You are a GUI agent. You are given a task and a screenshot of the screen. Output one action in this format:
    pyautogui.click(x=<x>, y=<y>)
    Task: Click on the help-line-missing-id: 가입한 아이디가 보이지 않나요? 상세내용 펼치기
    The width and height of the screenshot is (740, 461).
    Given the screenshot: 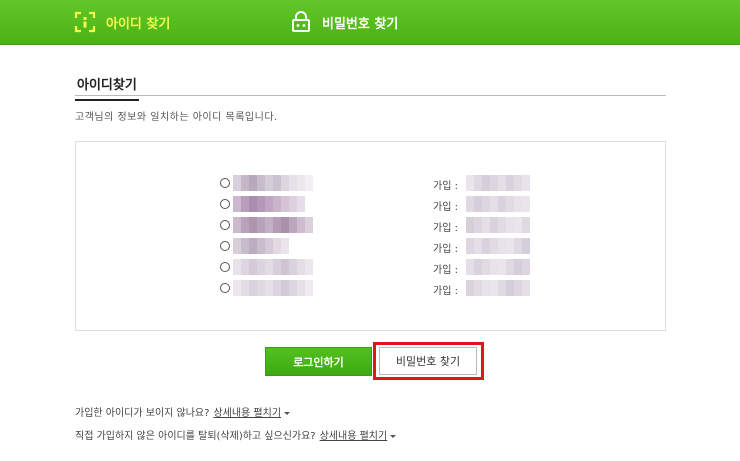 What is the action you would take?
    pyautogui.click(x=183, y=411)
    